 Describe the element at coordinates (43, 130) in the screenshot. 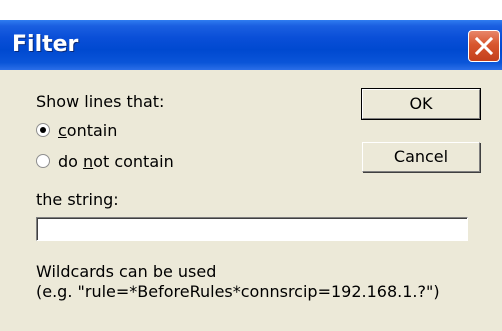

I see `radio-contain-button` at that location.